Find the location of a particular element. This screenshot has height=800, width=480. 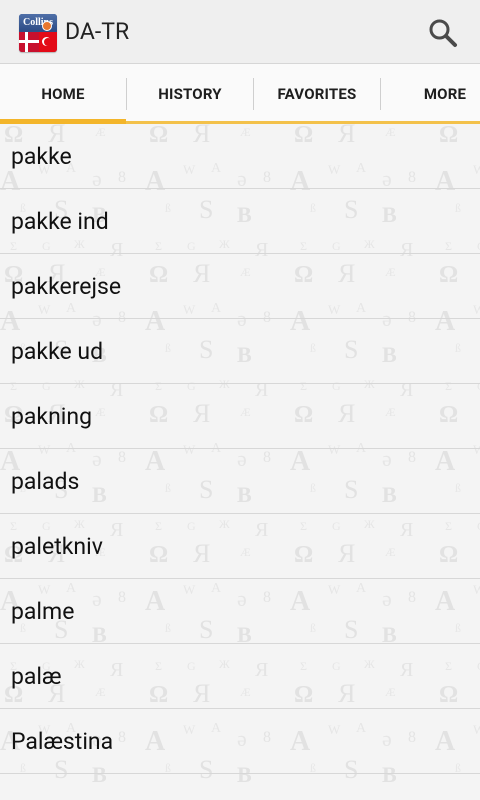

turkish-flag-icon is located at coordinates (48, 42).